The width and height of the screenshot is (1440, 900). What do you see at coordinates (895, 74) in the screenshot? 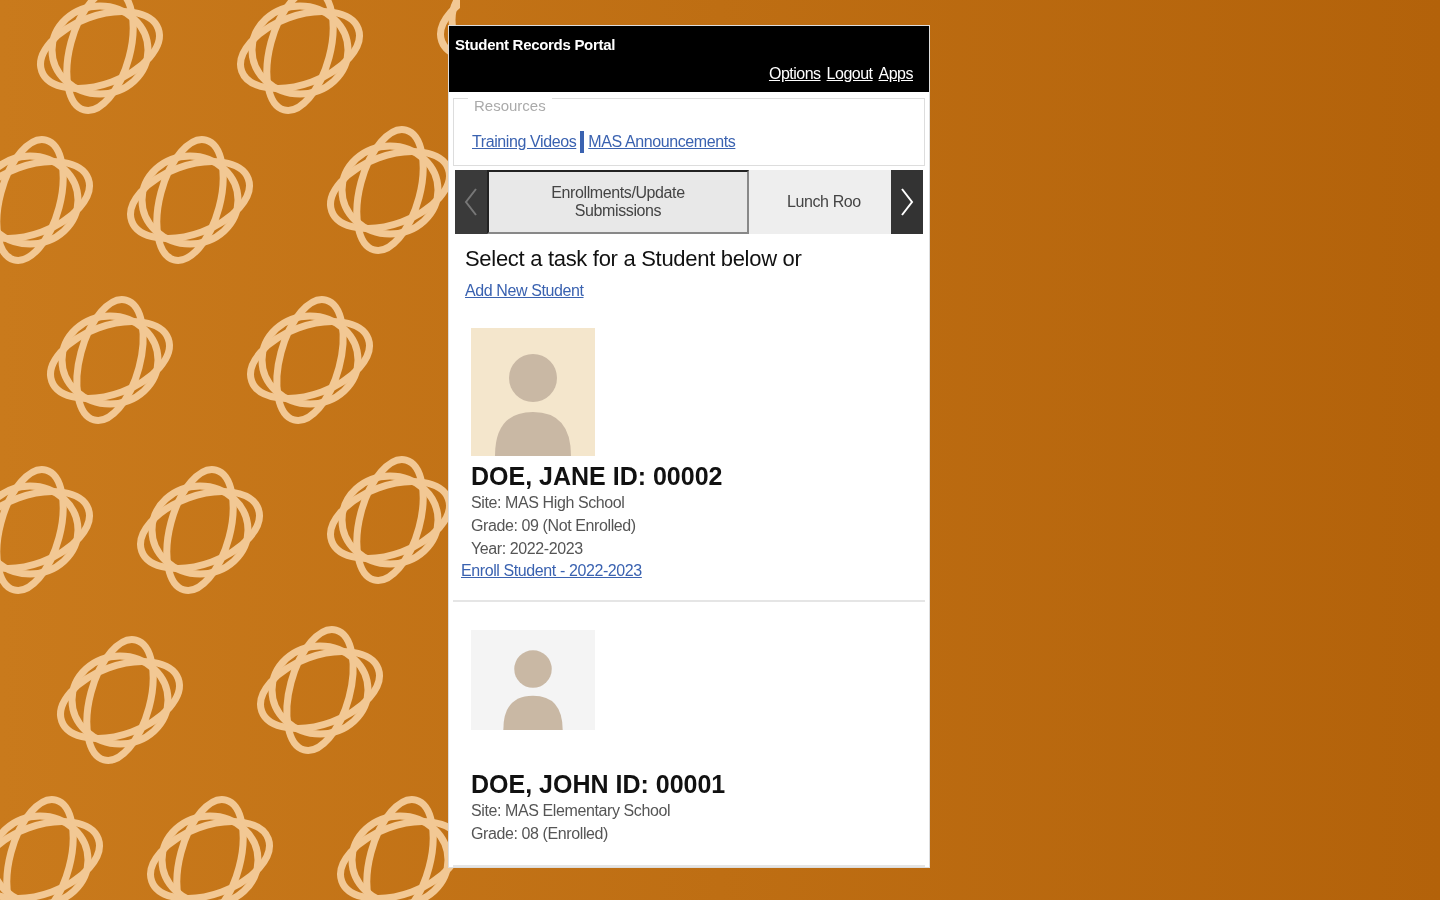
I see `header-link: Apps` at bounding box center [895, 74].